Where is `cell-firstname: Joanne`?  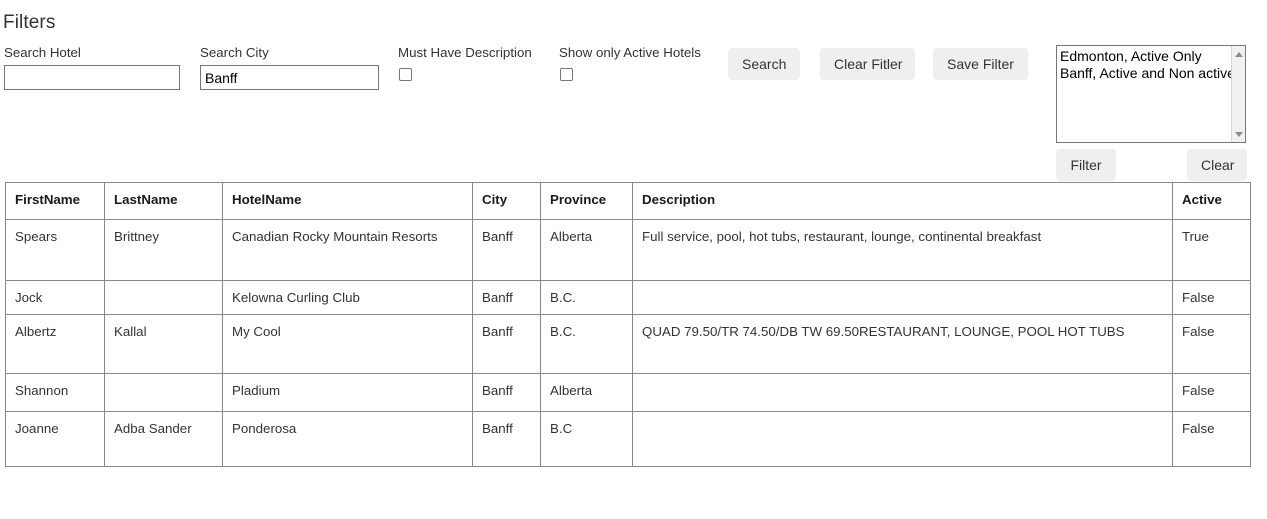
cell-firstname: Joanne is located at coordinates (55, 439).